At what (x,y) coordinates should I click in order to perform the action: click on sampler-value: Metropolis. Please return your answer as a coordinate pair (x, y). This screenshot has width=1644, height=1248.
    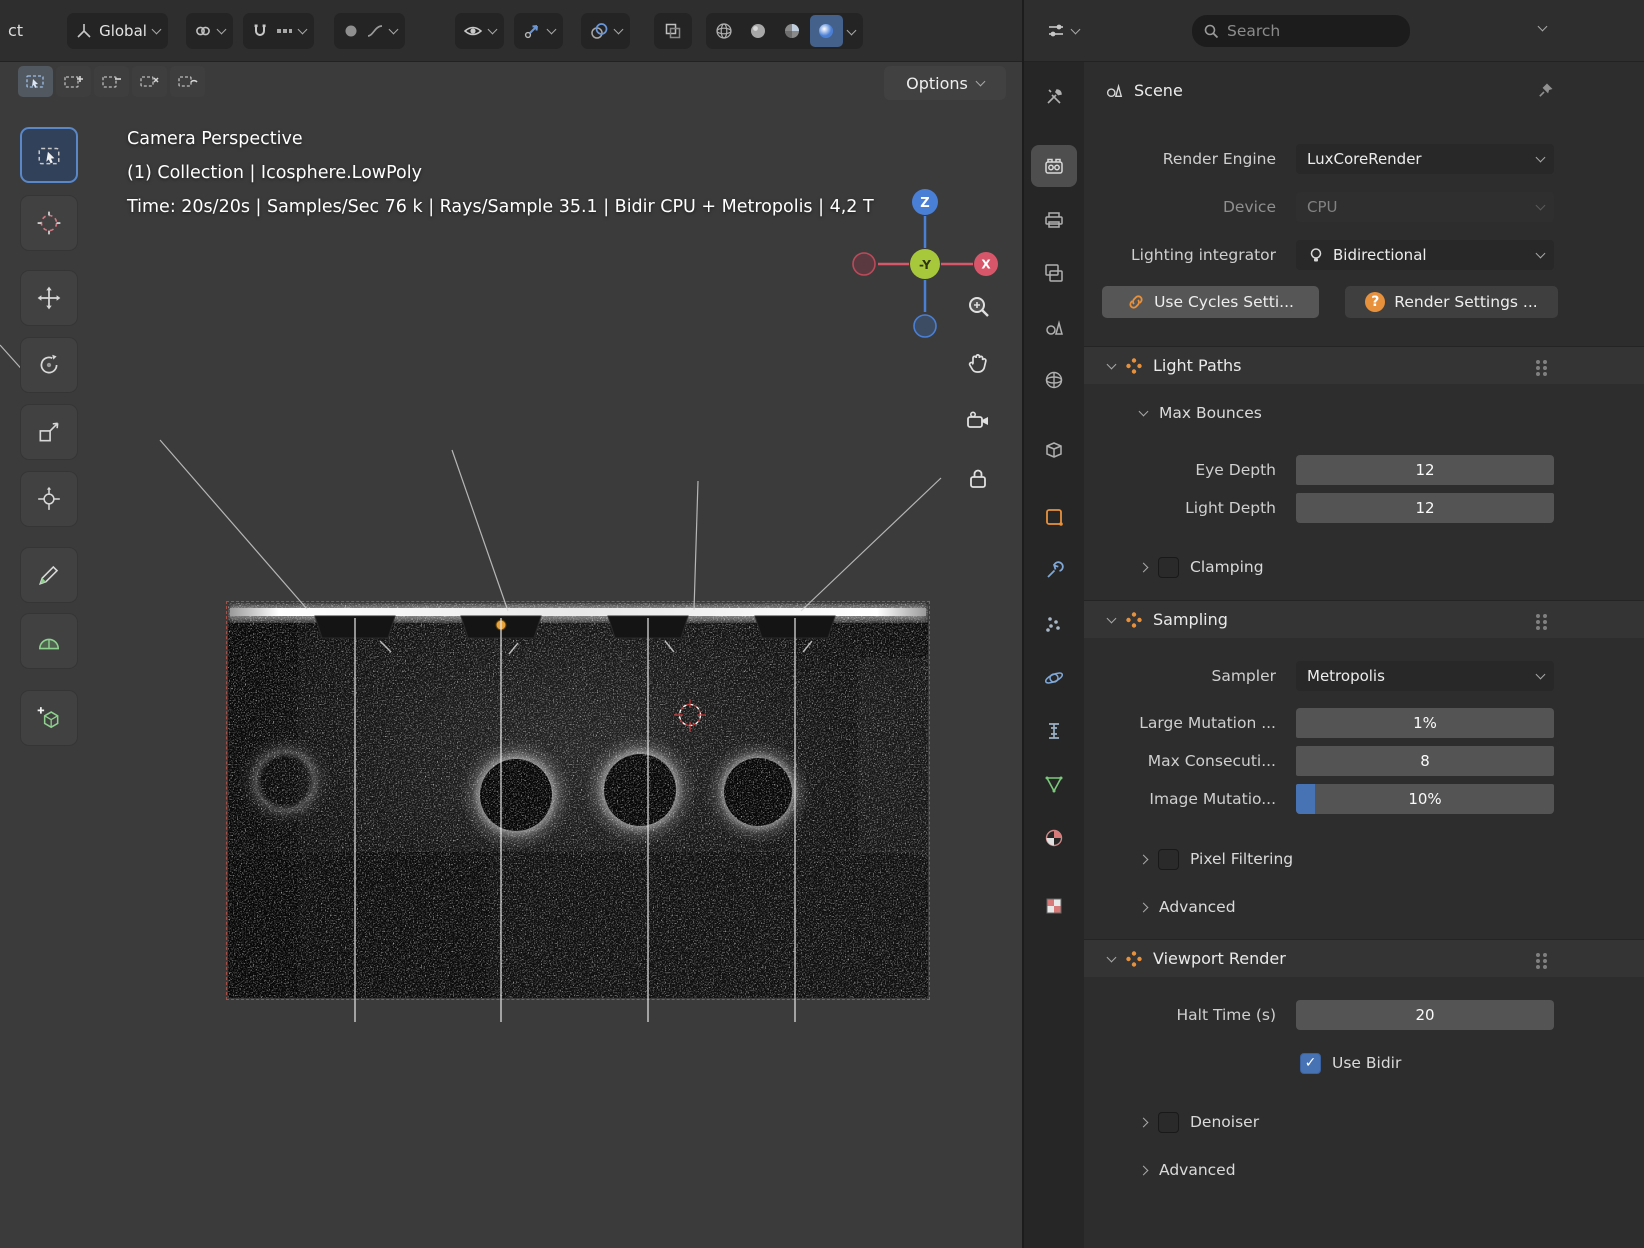
    Looking at the image, I should click on (1346, 676).